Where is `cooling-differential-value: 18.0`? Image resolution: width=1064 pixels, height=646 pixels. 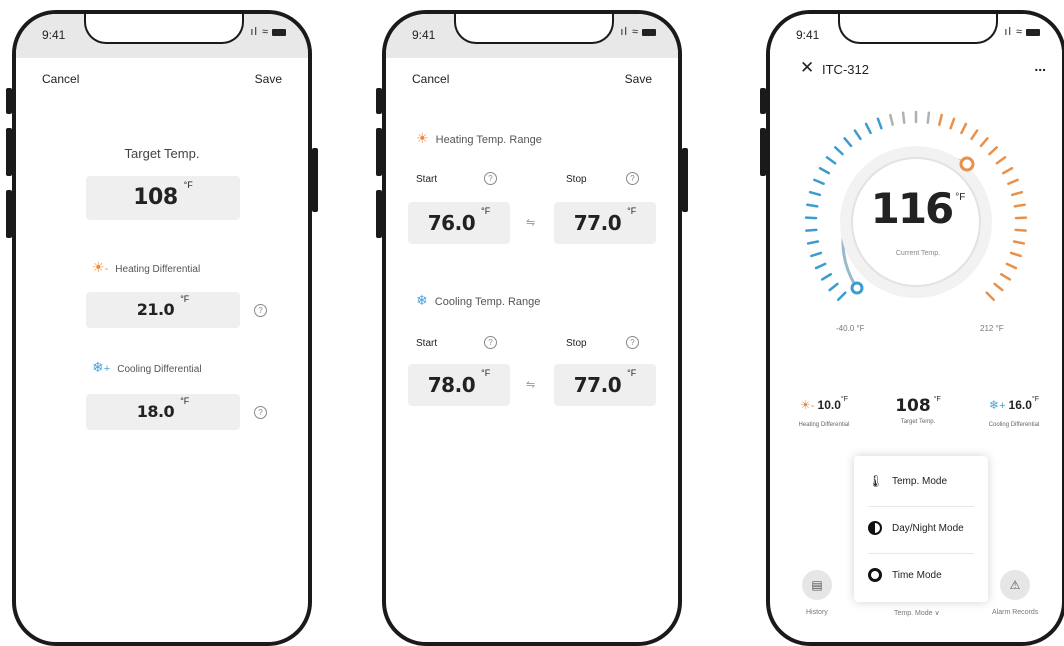 cooling-differential-value: 18.0 is located at coordinates (155, 411).